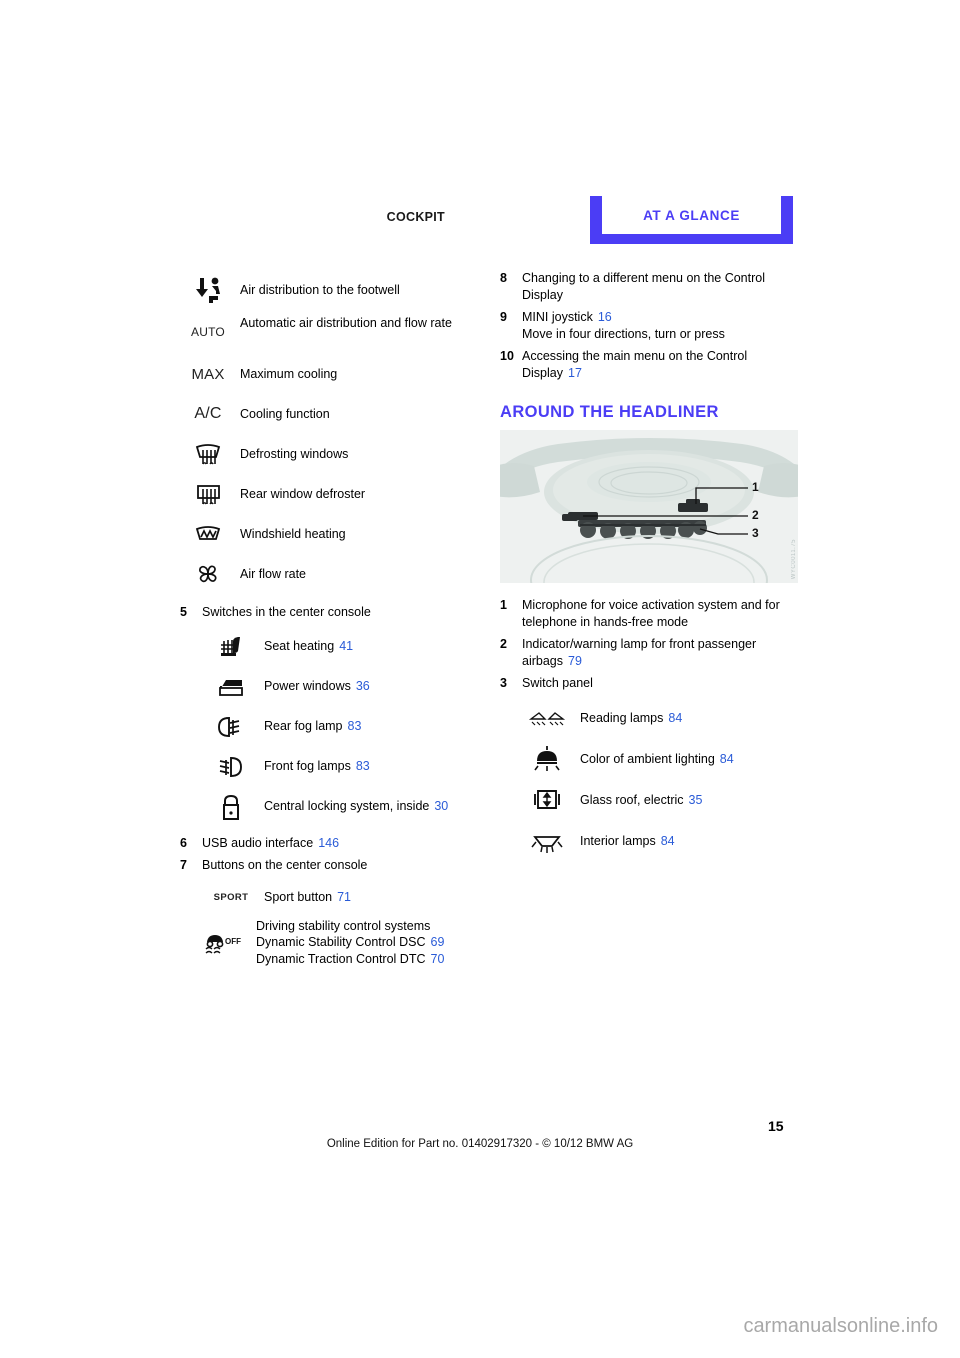 Image resolution: width=960 pixels, height=1358 pixels. What do you see at coordinates (776, 1126) in the screenshot?
I see `page-number: 15` at bounding box center [776, 1126].